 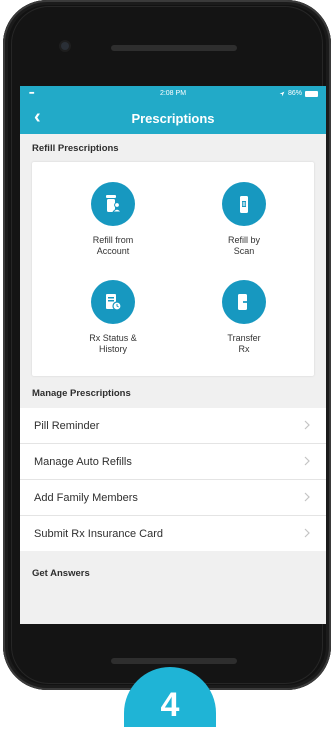 I want to click on tile-transfer-rx: Transfer Rx, so click(x=244, y=317).